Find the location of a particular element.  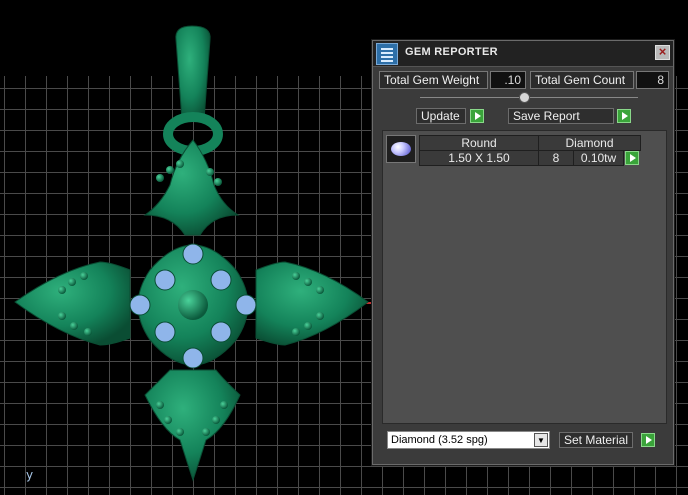

save-report-button: Save Report is located at coordinates (561, 116).